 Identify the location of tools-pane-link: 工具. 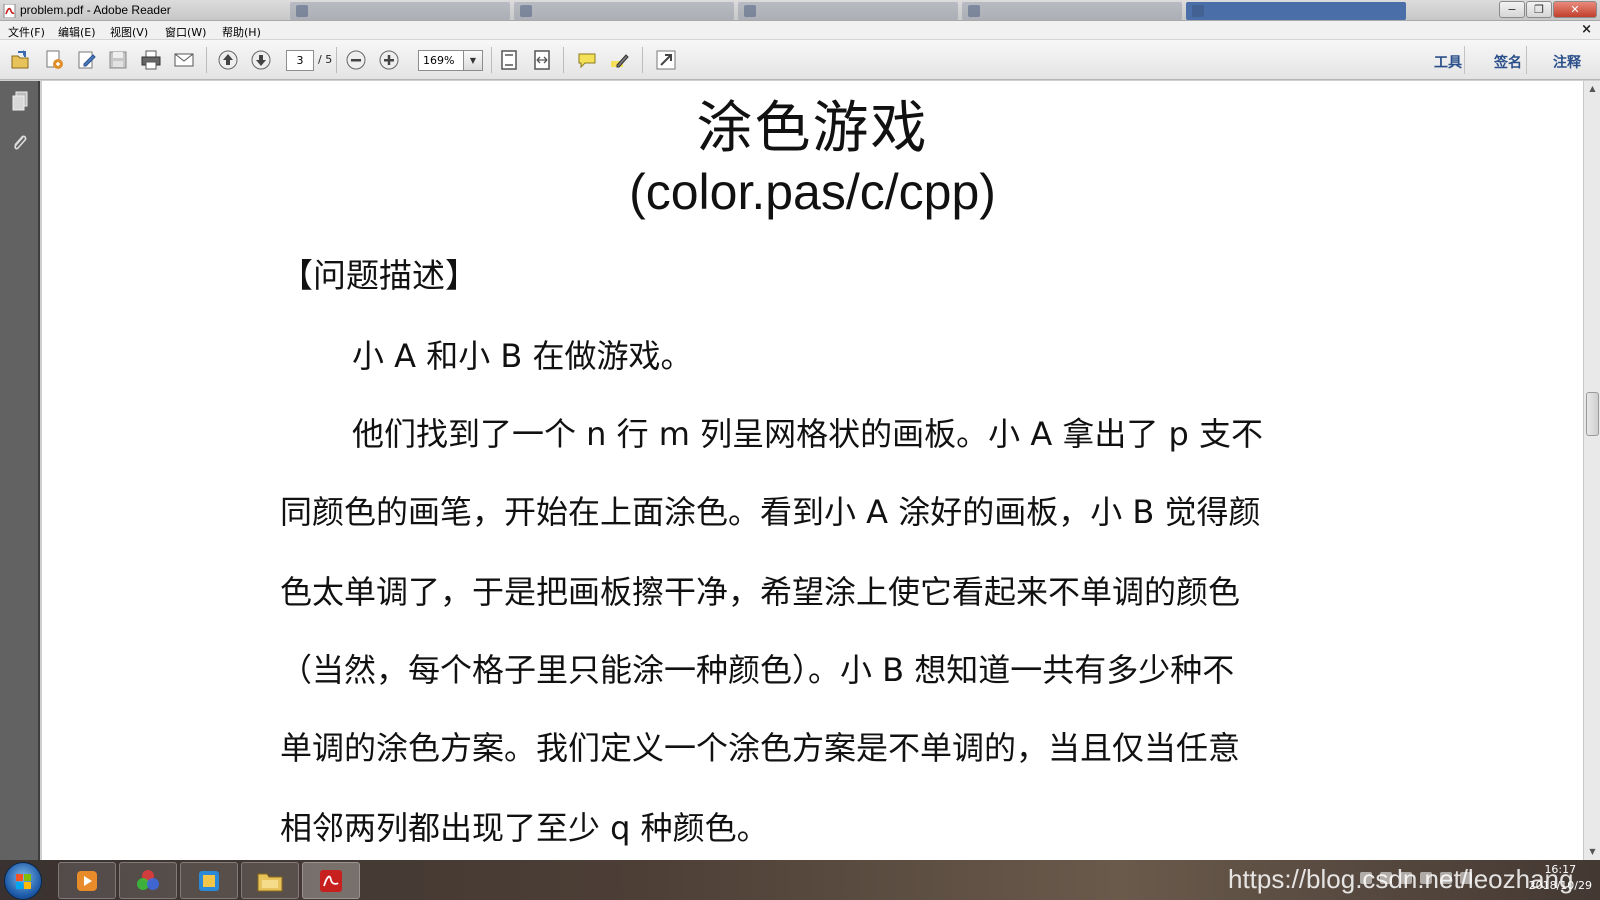
(1448, 62).